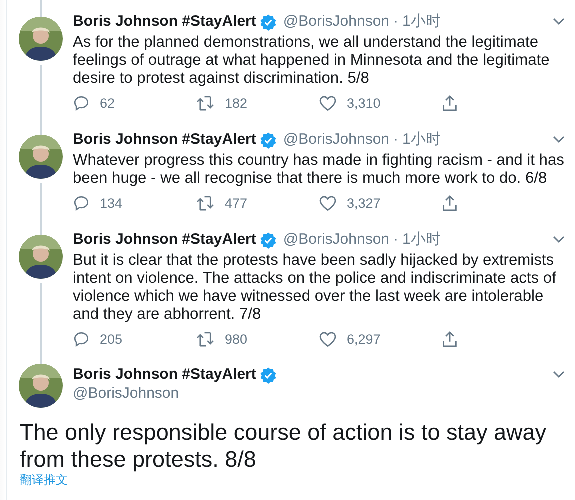 Image resolution: width=575 pixels, height=500 pixels. What do you see at coordinates (236, 339) in the screenshot?
I see `retweet-count: 980` at bounding box center [236, 339].